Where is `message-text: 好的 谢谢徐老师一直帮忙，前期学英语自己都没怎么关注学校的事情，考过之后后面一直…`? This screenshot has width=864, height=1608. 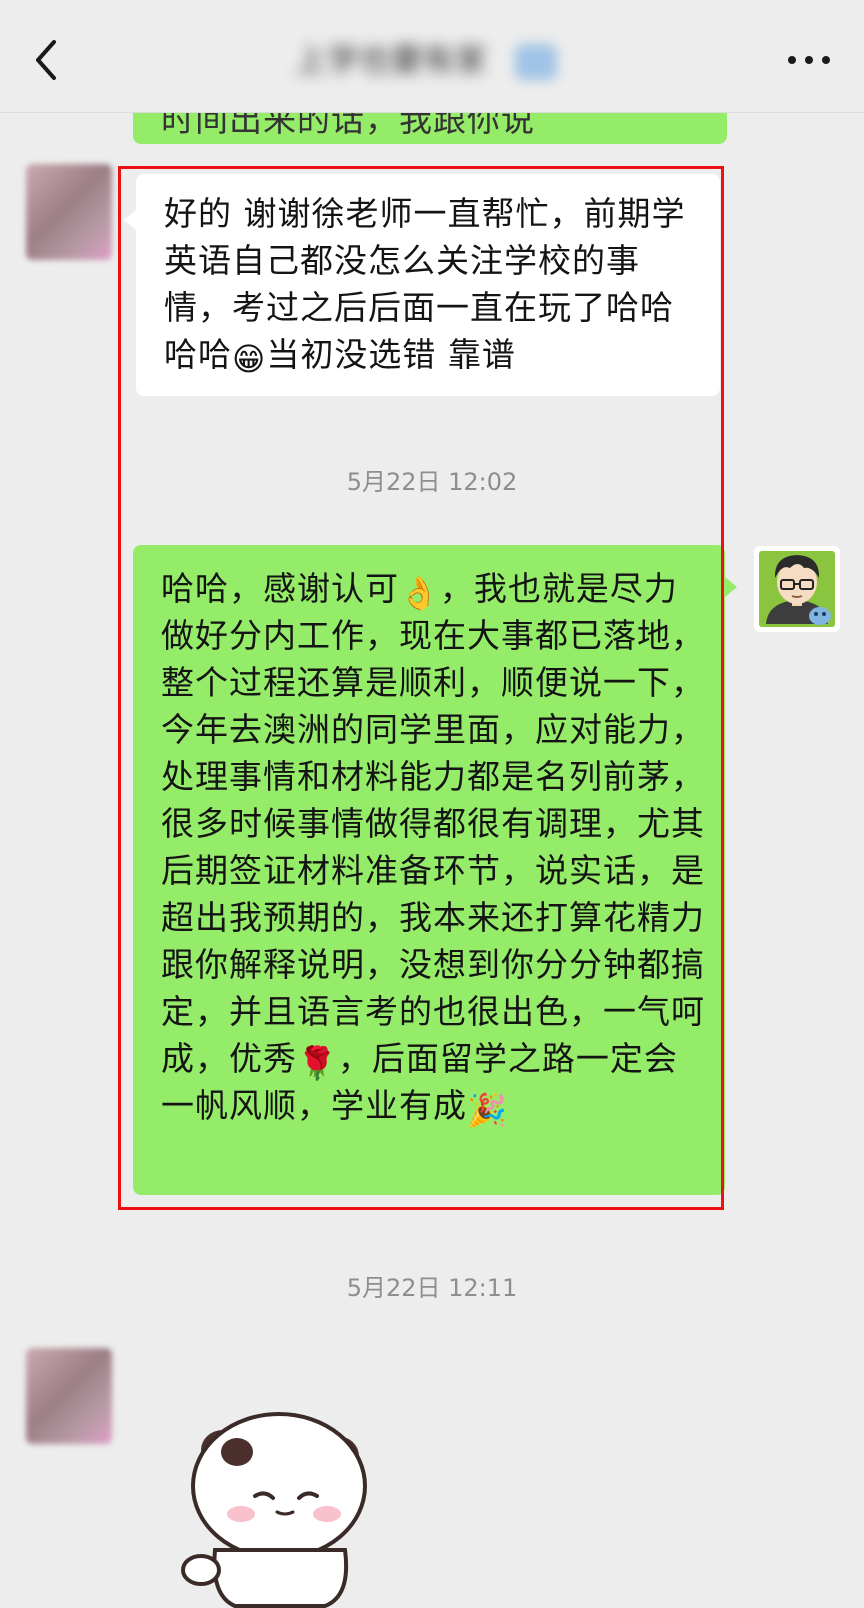
message-text: 好的 谢谢徐老师一直帮忙，前期学英语自己都没怎么关注学校的事情，考过之后后面一直… is located at coordinates (434, 284).